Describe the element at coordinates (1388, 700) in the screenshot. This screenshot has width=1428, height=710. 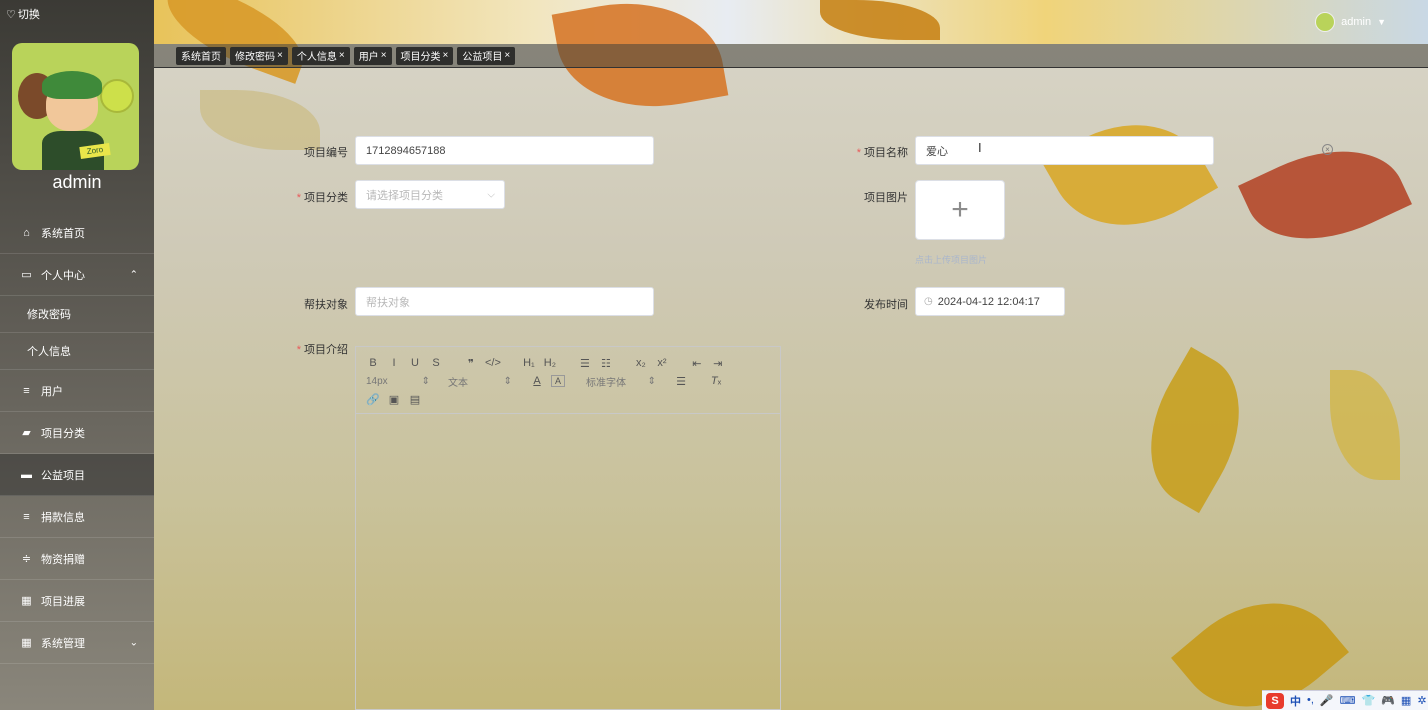
I see `ime-tool-icon: 🎮` at that location.